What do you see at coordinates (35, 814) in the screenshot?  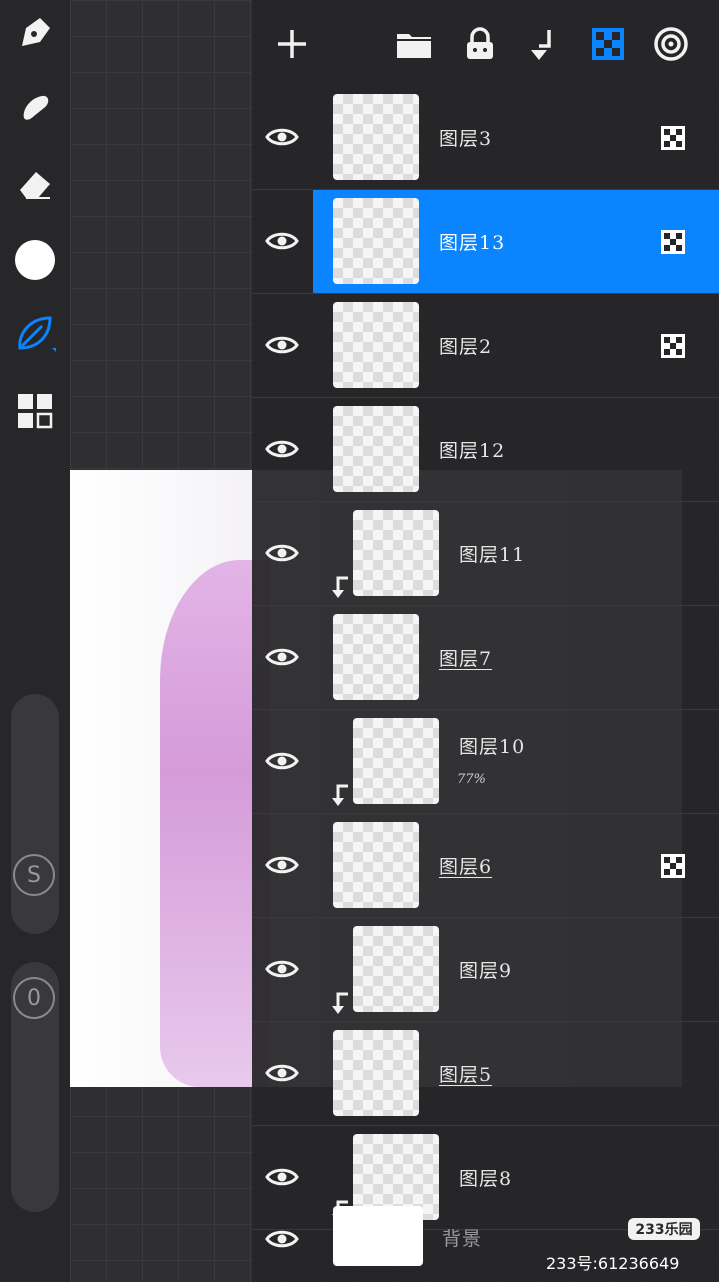 I see `brush-size-slider` at bounding box center [35, 814].